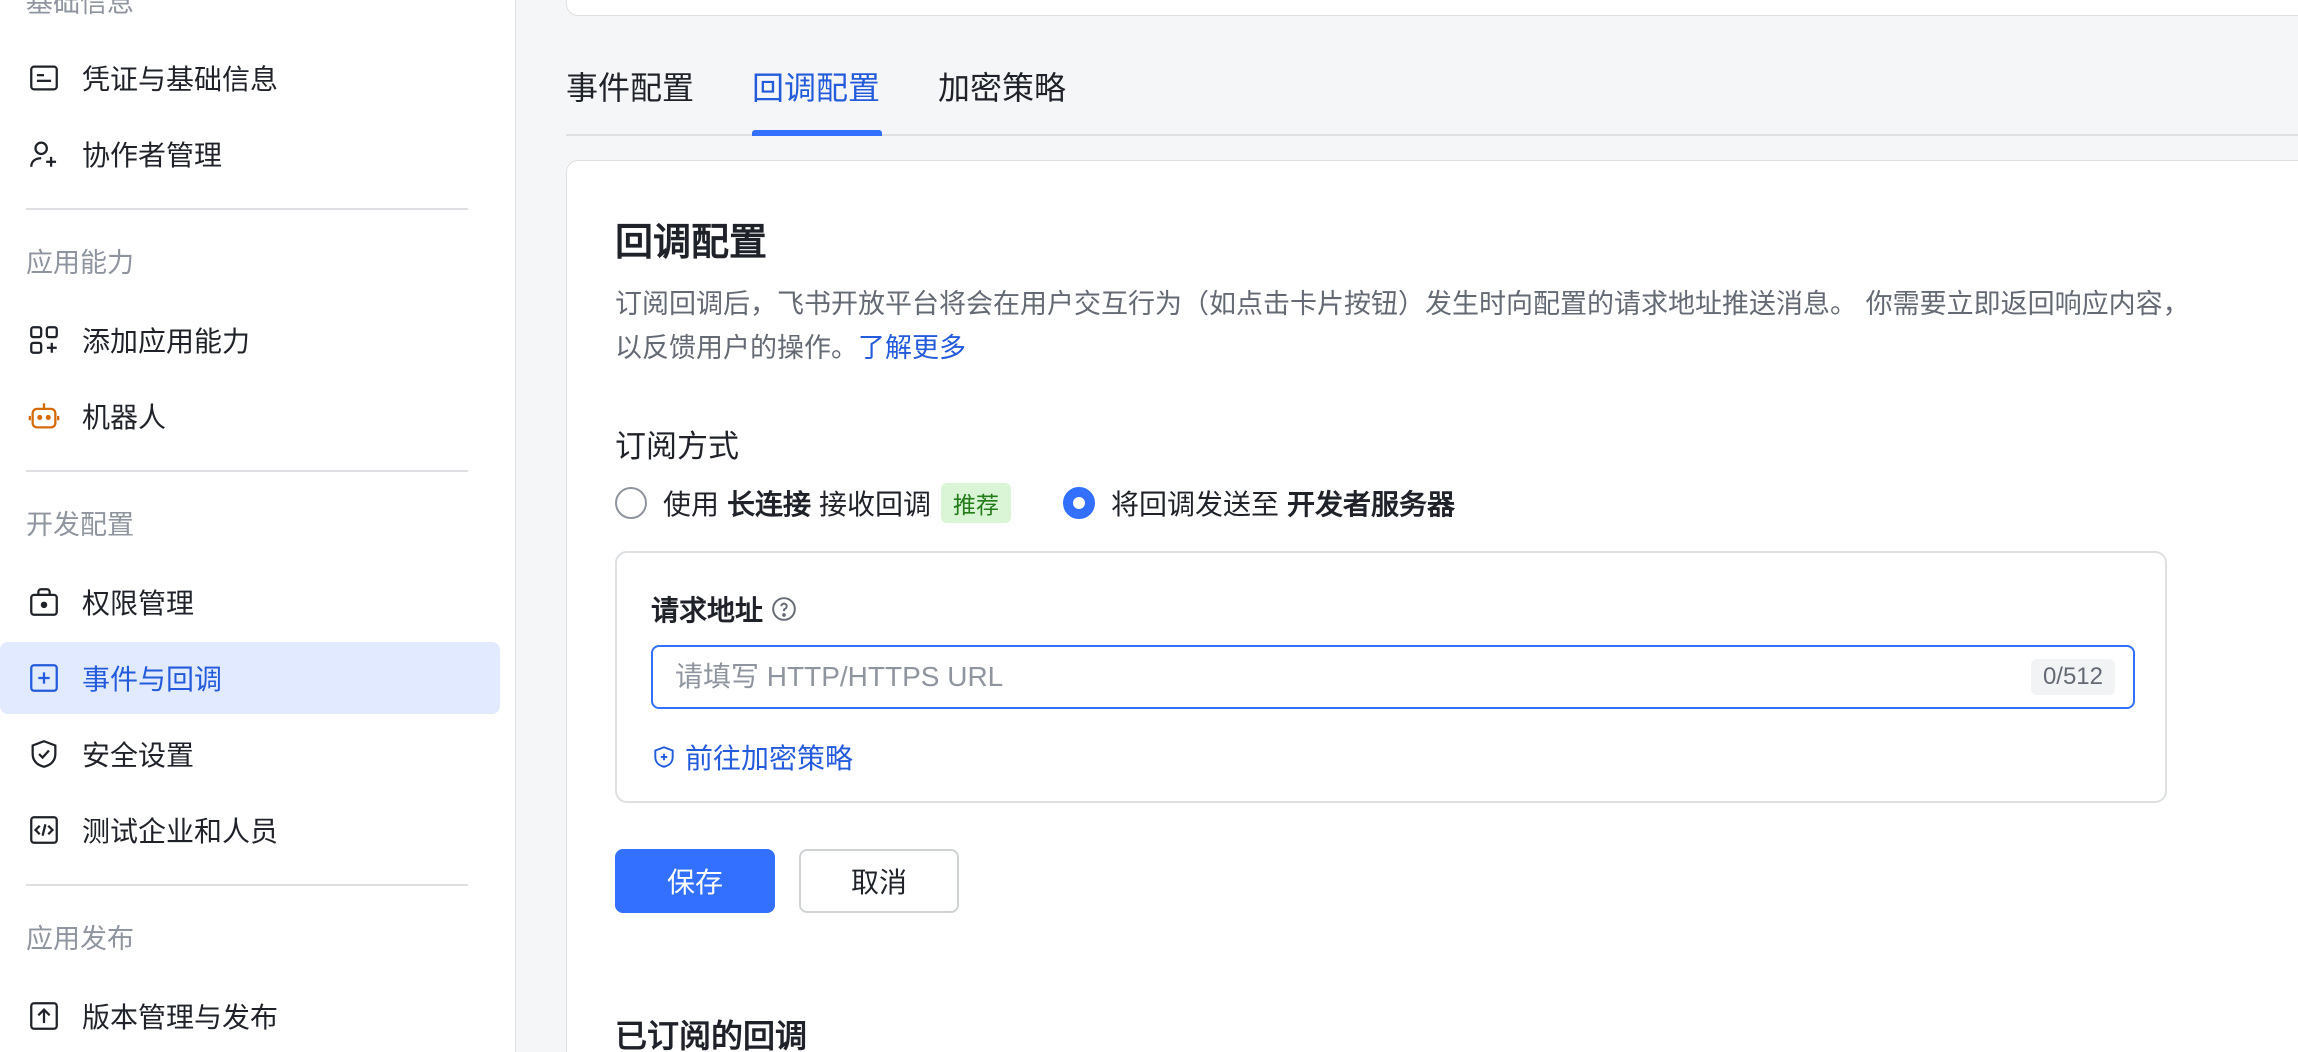 This screenshot has width=2298, height=1052. Describe the element at coordinates (976, 503) in the screenshot. I see `recommended-badge: 推荐` at that location.